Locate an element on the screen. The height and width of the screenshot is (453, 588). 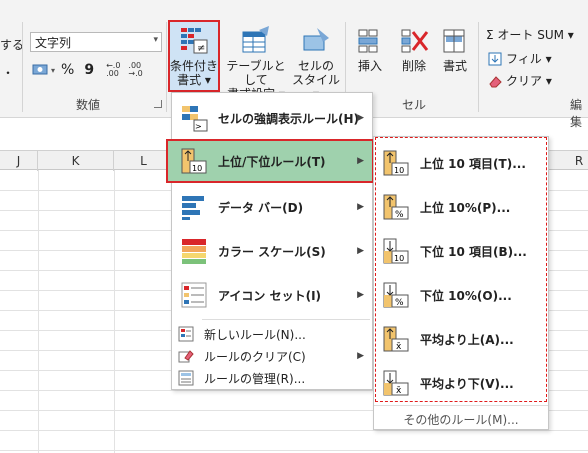
autosum-button: Σ オート SUM ▾ is located at coordinates (530, 34).